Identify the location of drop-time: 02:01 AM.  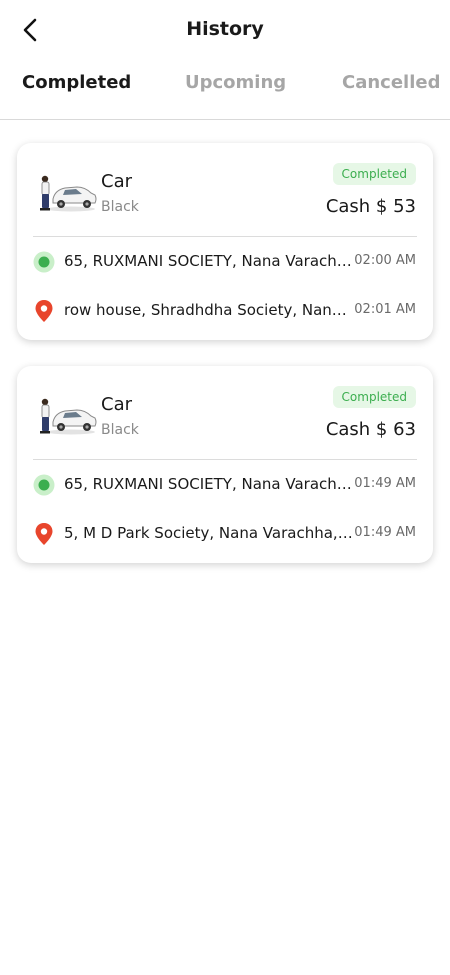
(385, 309).